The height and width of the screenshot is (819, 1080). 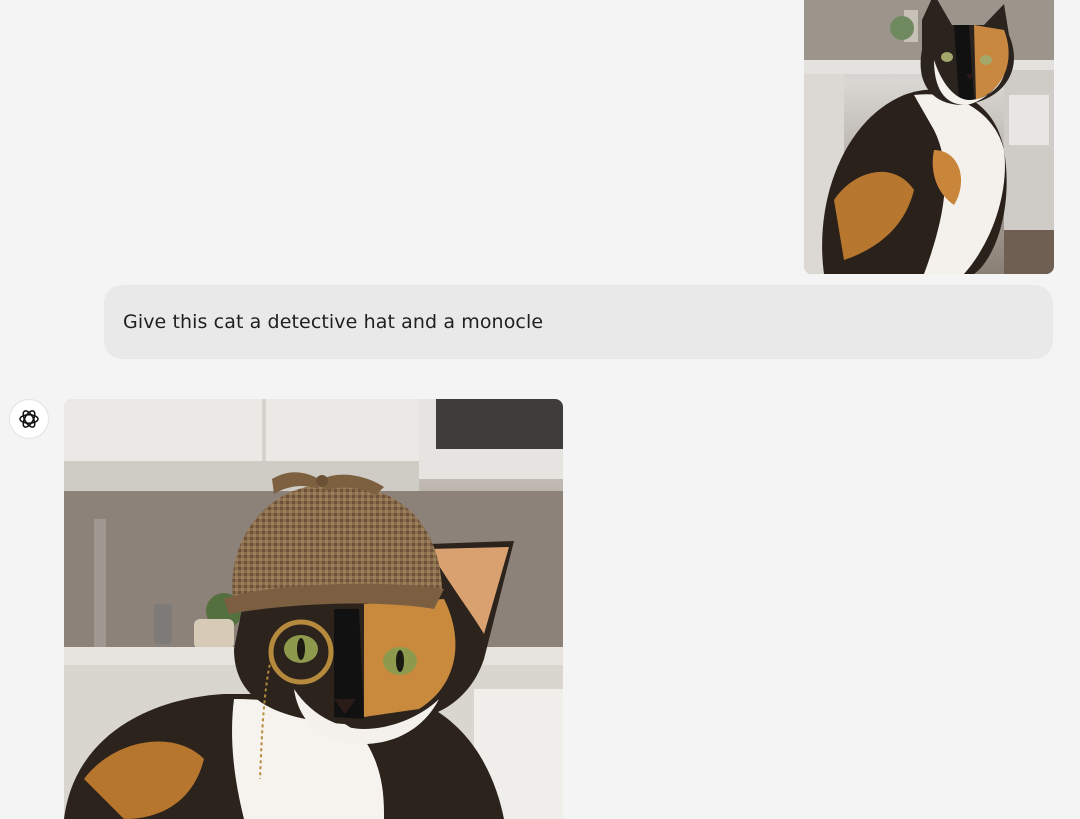 I want to click on calico-cat-photo, so click(x=929, y=137).